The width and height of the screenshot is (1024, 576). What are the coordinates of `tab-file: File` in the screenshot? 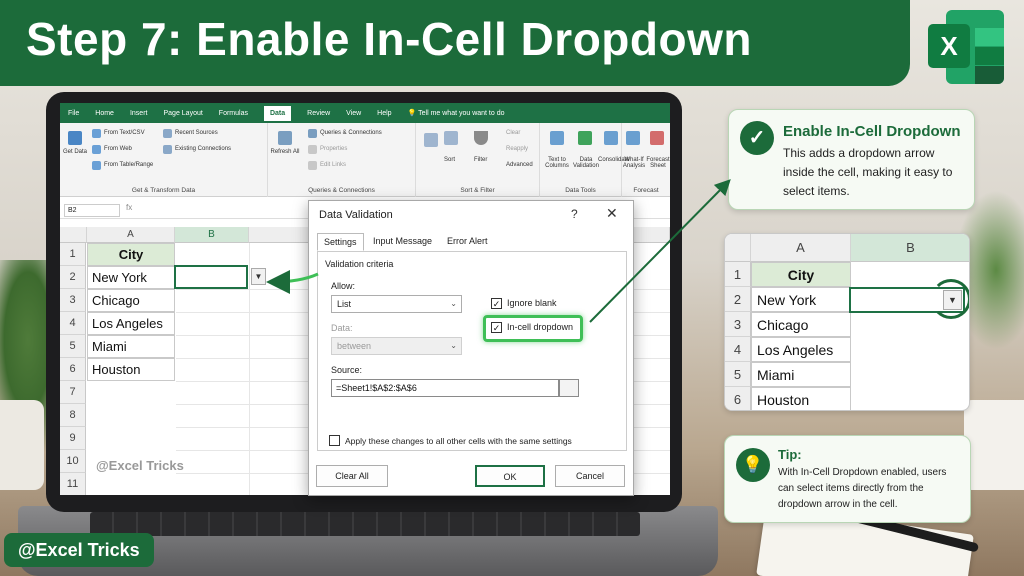 It's located at (73, 113).